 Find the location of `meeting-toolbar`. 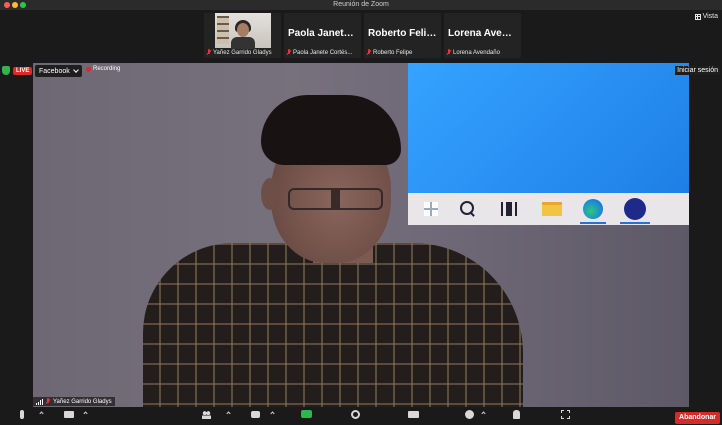

meeting-toolbar is located at coordinates (361, 416).